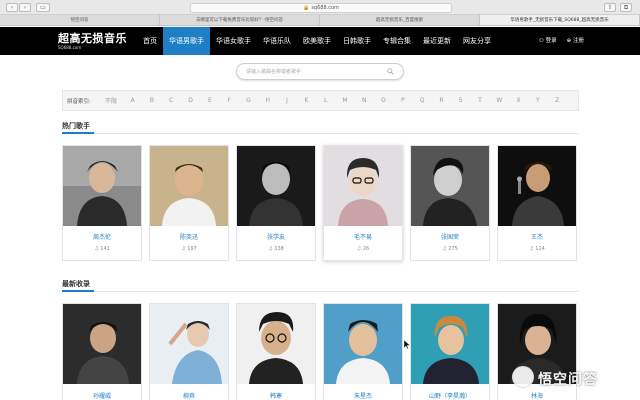  What do you see at coordinates (523, 377) in the screenshot?
I see `watermark-logo-icon` at bounding box center [523, 377].